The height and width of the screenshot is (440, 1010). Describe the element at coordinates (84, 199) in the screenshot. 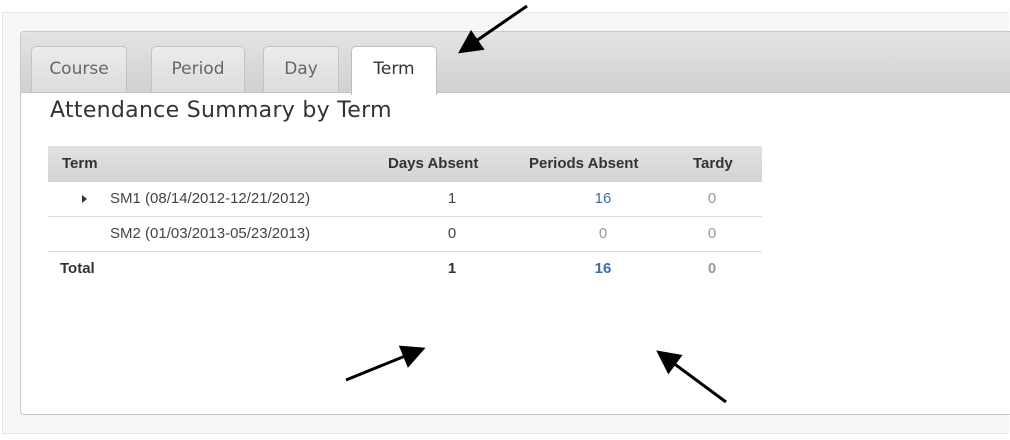

I see `expand-row-icon` at that location.